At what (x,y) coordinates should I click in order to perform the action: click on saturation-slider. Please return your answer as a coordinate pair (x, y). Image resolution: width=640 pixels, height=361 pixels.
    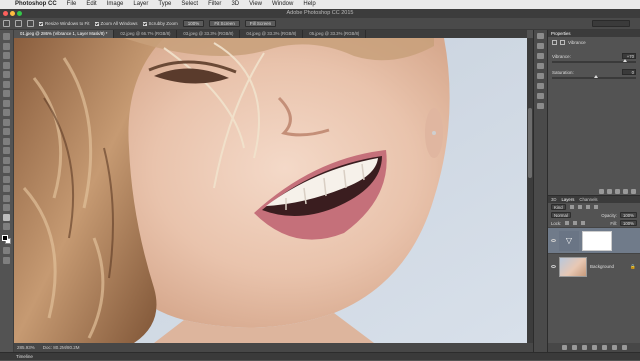
    Looking at the image, I should click on (594, 77).